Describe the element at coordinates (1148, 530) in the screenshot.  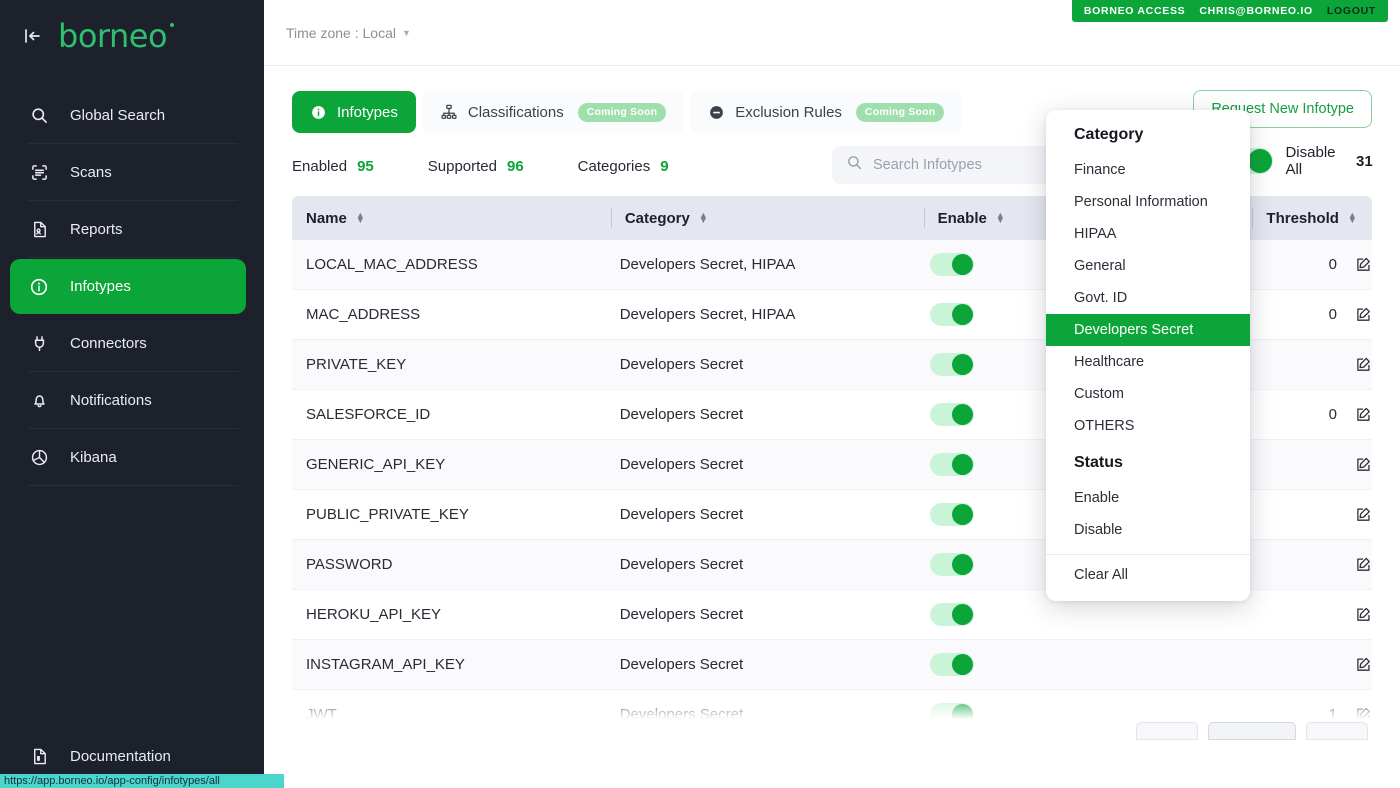
I see `dropdown-status-option: Disable` at that location.